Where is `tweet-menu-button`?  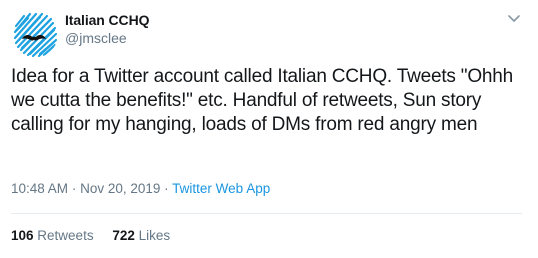 tweet-menu-button is located at coordinates (514, 18).